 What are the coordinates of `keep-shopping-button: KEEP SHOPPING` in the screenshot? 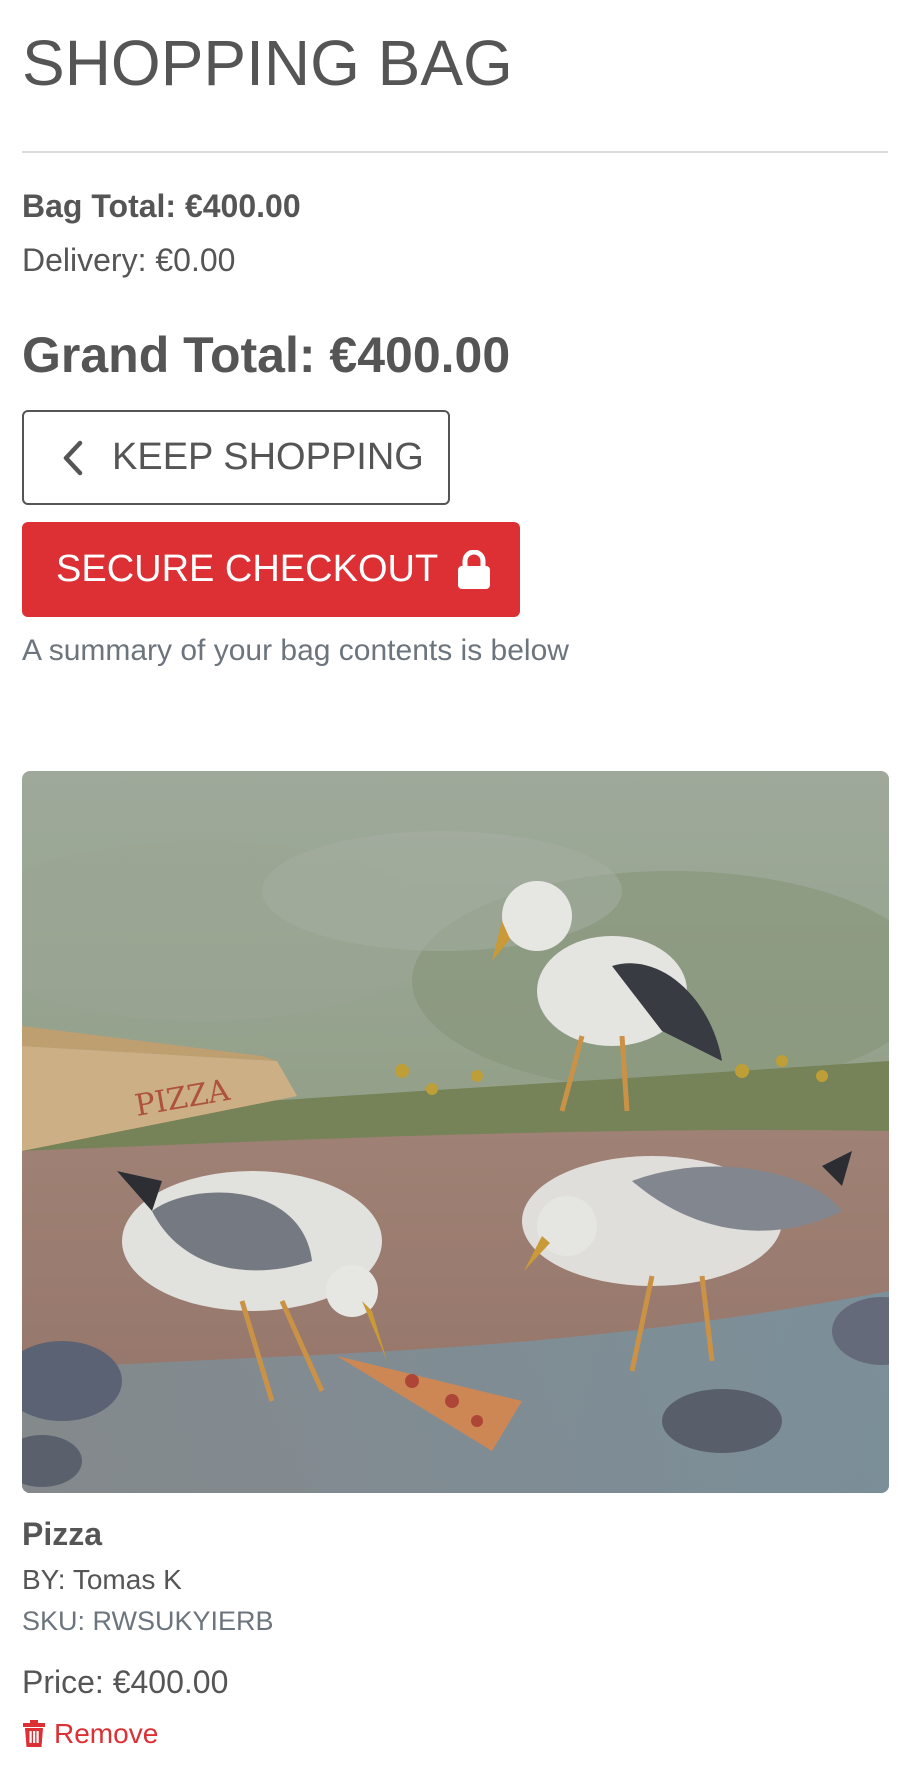 It's located at (236, 457).